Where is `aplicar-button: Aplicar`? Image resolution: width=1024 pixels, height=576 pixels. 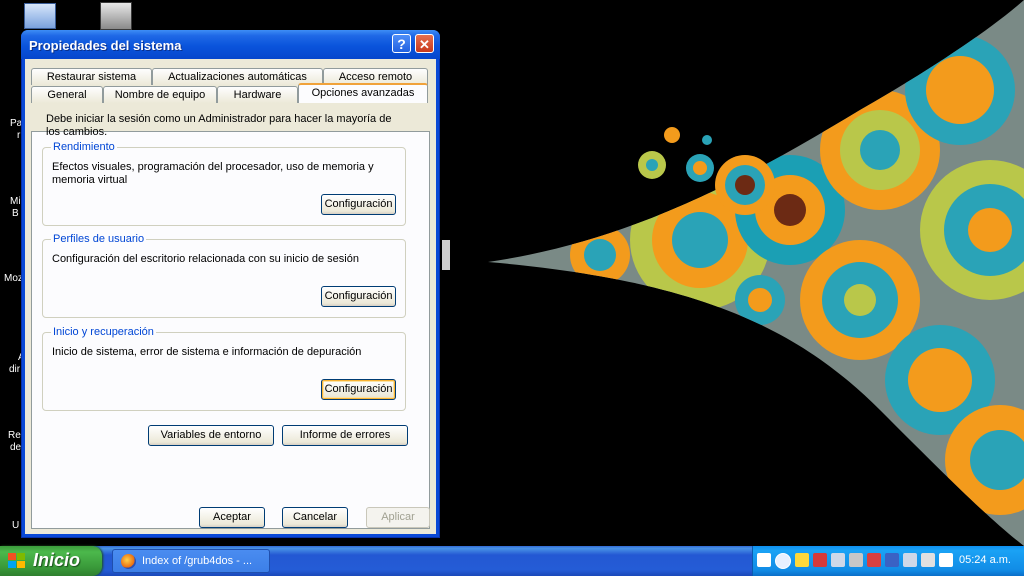 aplicar-button: Aplicar is located at coordinates (398, 517).